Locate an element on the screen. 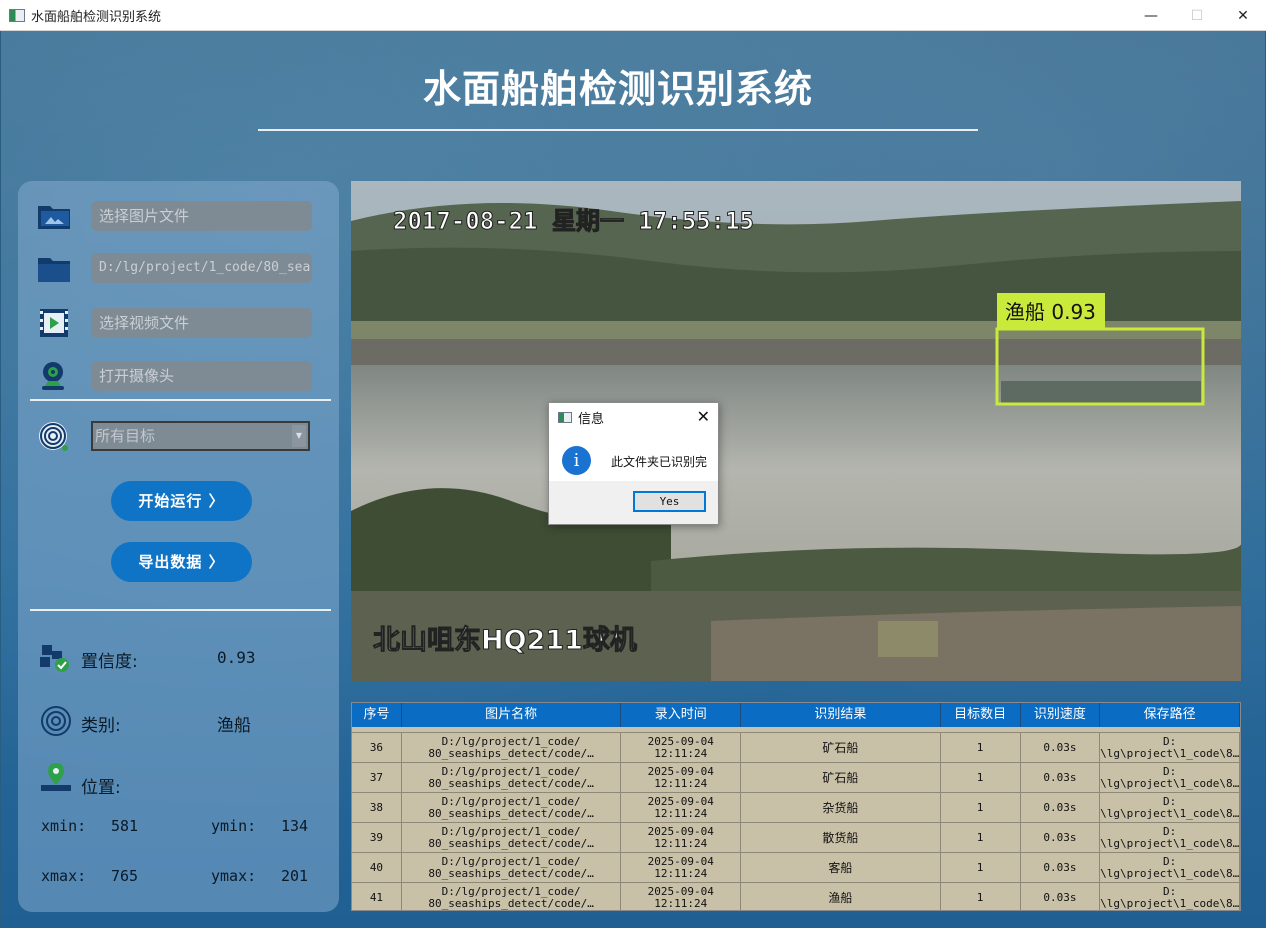  column-header: 目标数目 is located at coordinates (981, 715).